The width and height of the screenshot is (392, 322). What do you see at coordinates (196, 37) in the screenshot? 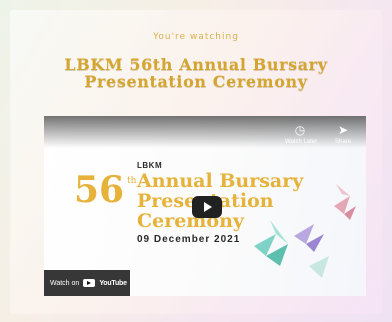
I see `watching-label: You're watching` at bounding box center [196, 37].